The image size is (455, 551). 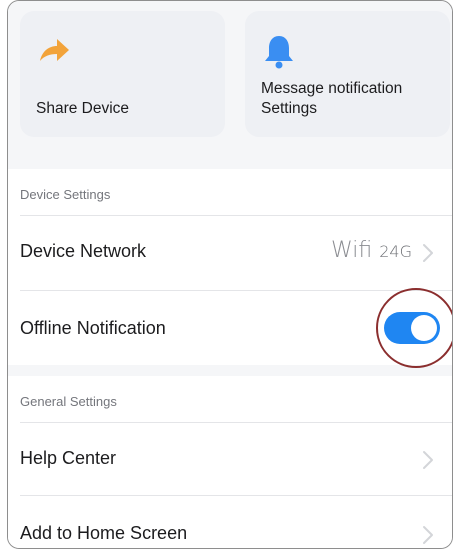 What do you see at coordinates (122, 74) in the screenshot?
I see `share-device-card: Share Device` at bounding box center [122, 74].